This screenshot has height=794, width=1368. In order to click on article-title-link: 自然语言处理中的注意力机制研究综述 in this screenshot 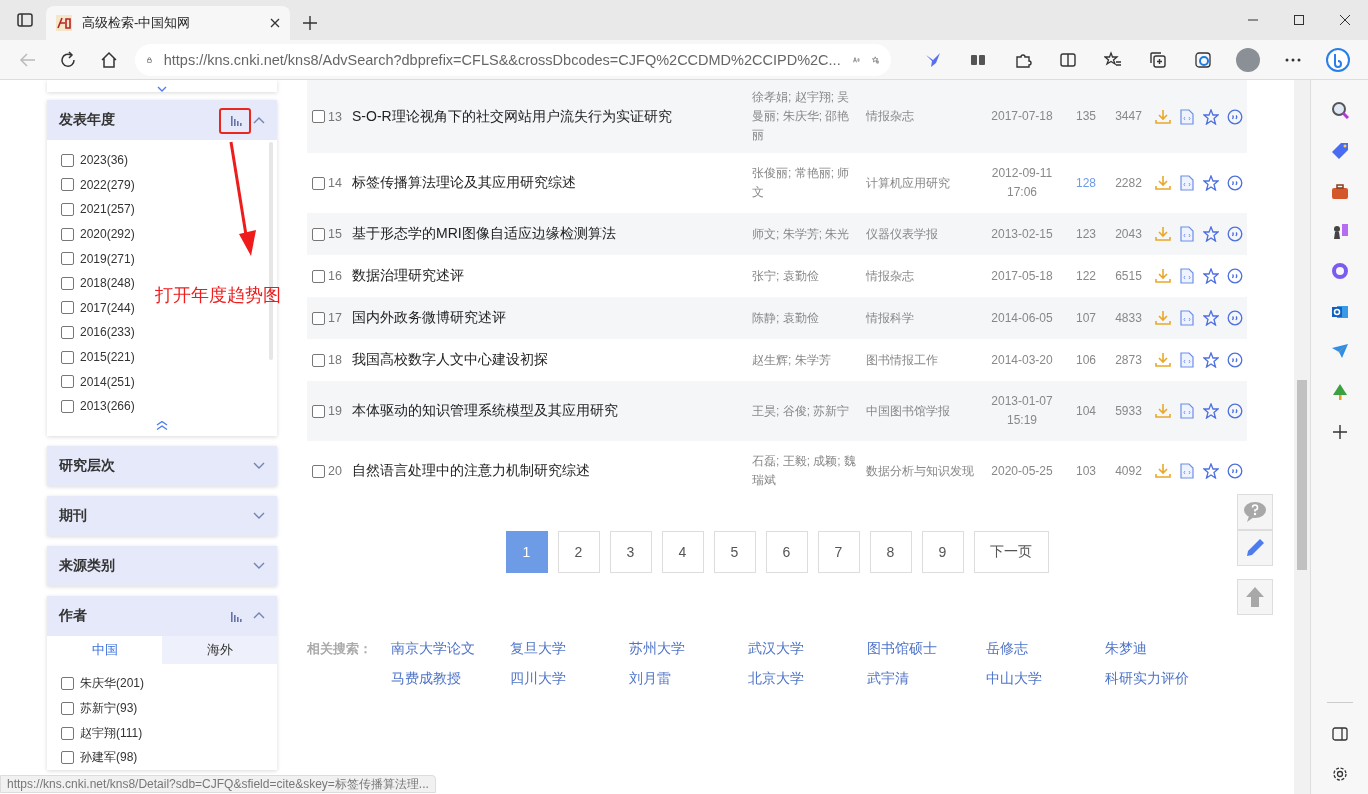, I will do `click(552, 471)`.